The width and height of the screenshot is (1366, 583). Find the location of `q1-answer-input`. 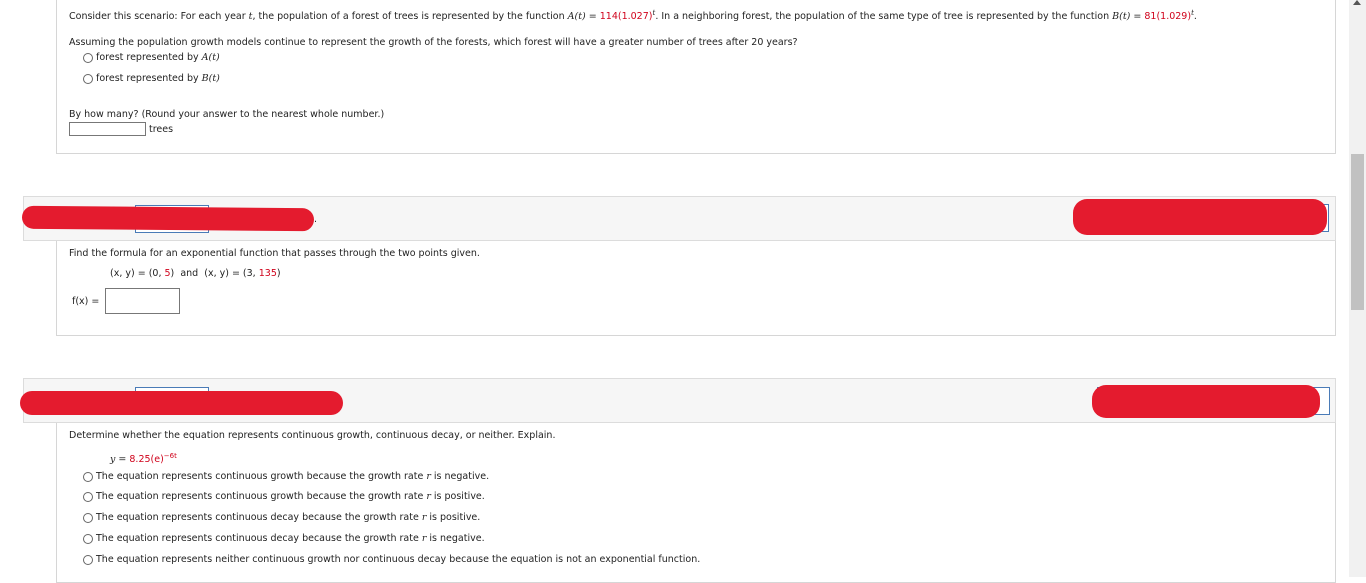

q1-answer-input is located at coordinates (107, 129).